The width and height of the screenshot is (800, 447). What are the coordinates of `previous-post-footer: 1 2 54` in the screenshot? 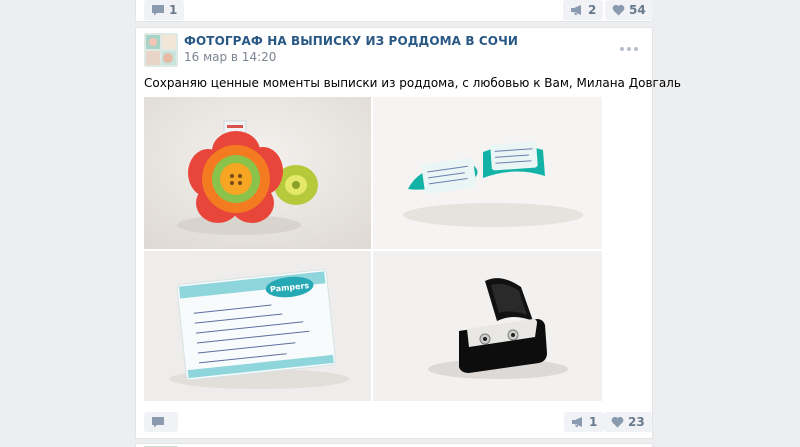 It's located at (394, 11).